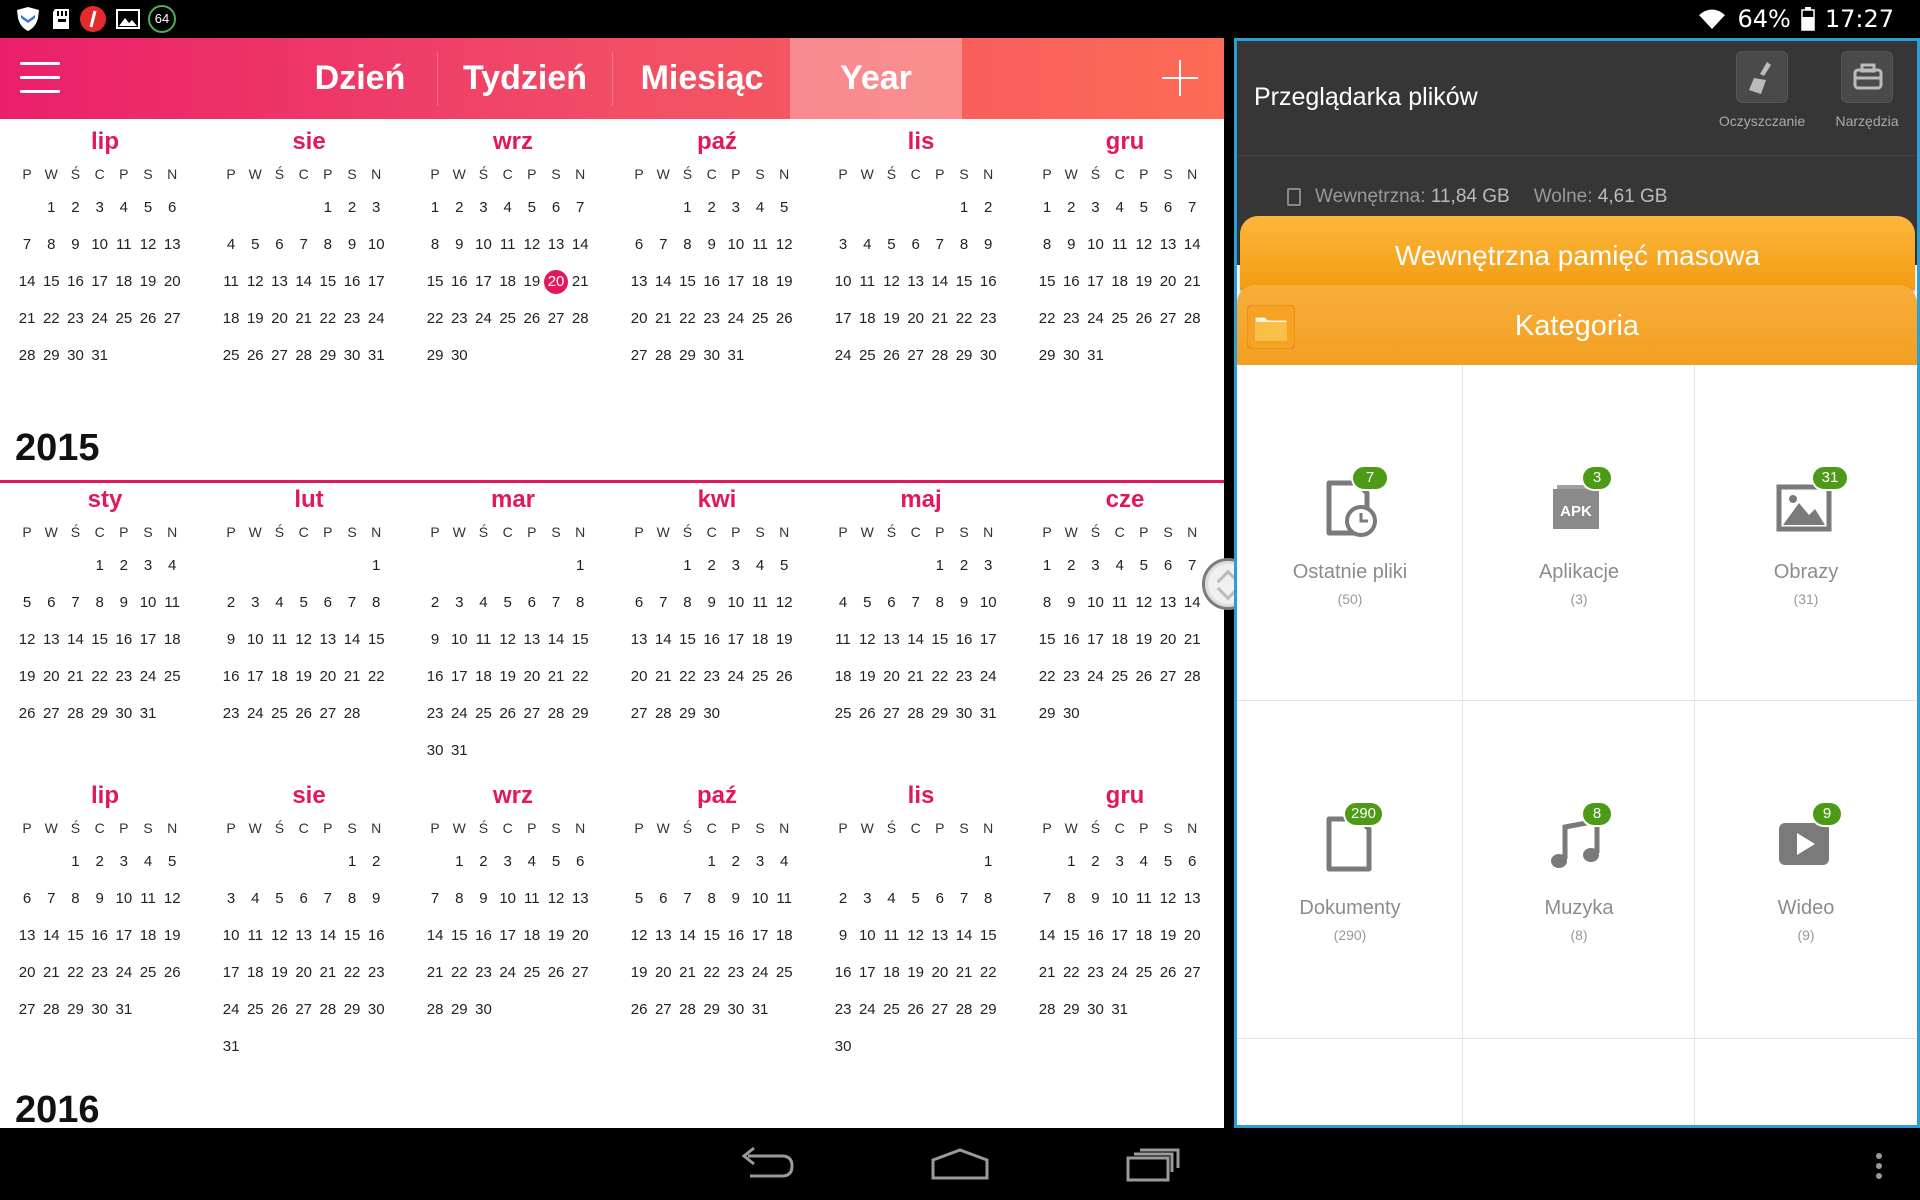  What do you see at coordinates (1577, 325) in the screenshot?
I see `category-bar: Kategoria` at bounding box center [1577, 325].